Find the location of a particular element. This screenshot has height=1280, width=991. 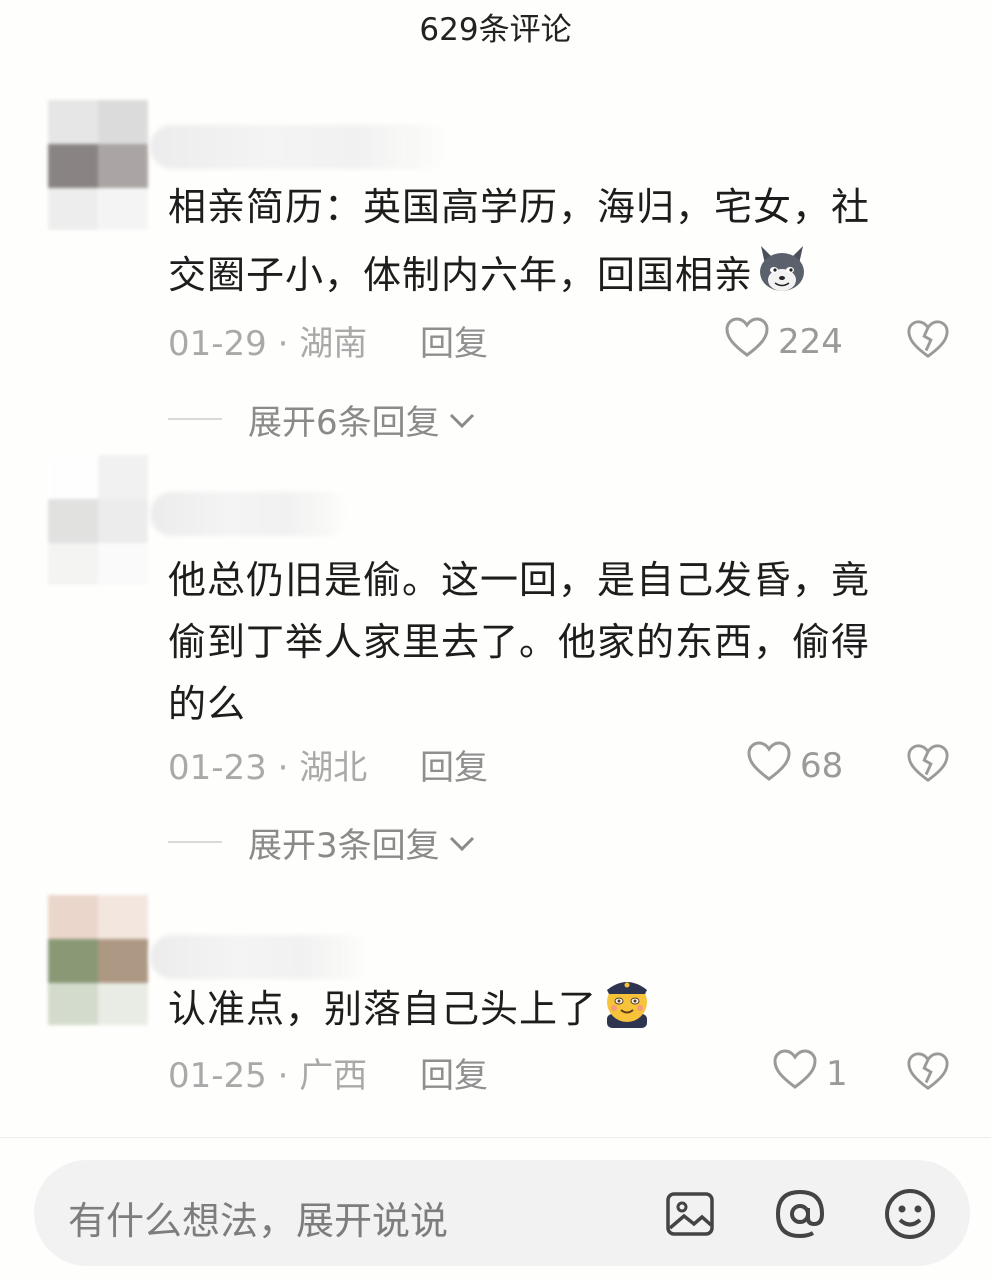

husky-emoji is located at coordinates (782, 276).